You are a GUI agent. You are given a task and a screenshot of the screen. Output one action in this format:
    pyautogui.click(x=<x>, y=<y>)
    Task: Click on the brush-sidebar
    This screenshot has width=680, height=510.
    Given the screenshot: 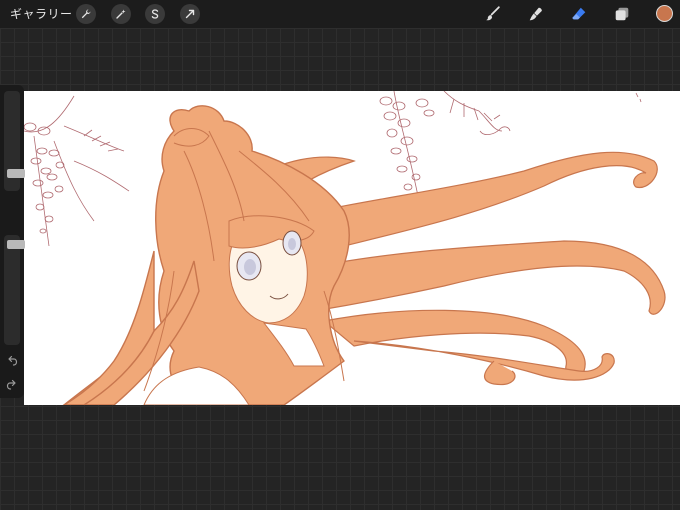 What is the action you would take?
    pyautogui.click(x=12, y=241)
    